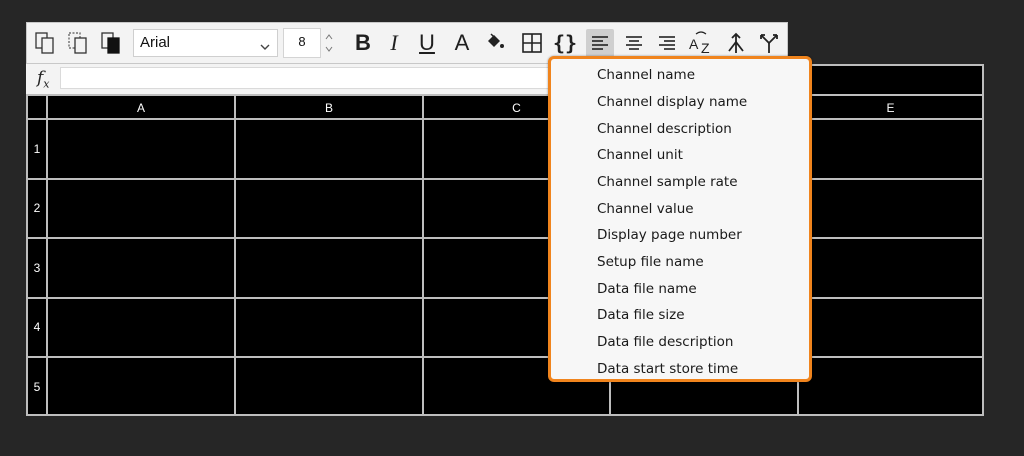 The width and height of the screenshot is (1024, 456). I want to click on menu-item-data-file-size: Data file size, so click(641, 315).